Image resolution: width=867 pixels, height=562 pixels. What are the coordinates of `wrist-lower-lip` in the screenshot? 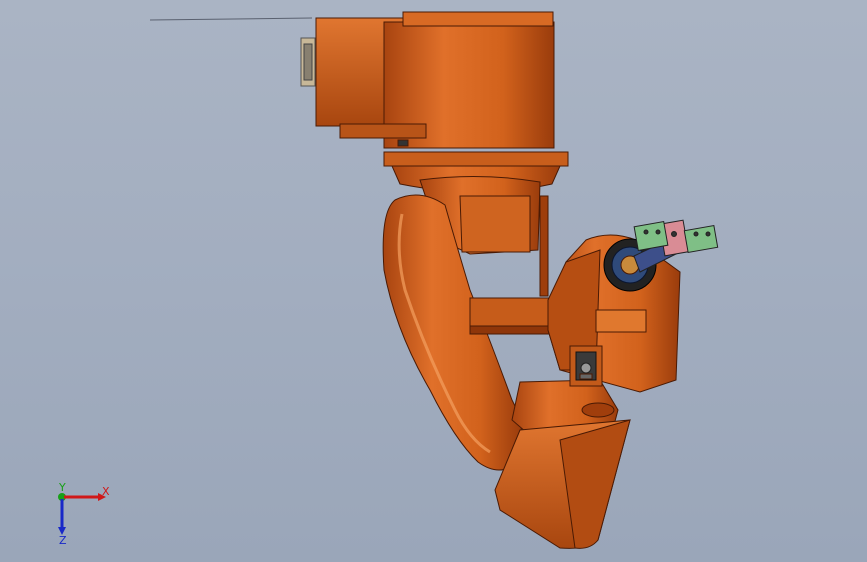 It's located at (621, 321).